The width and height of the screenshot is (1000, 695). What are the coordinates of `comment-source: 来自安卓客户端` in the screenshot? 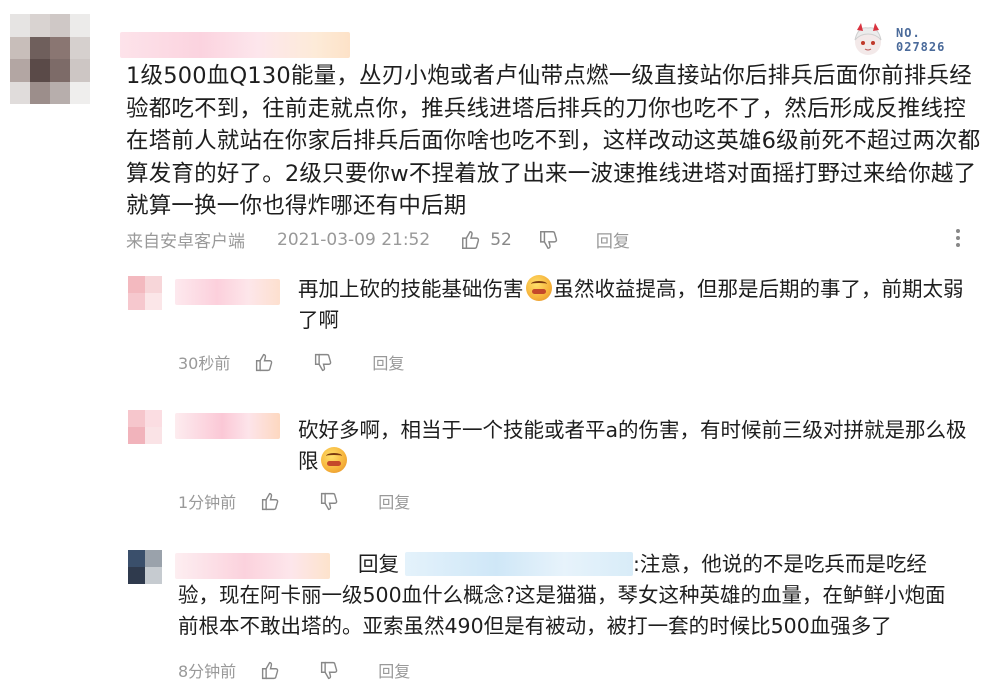 It's located at (185, 242).